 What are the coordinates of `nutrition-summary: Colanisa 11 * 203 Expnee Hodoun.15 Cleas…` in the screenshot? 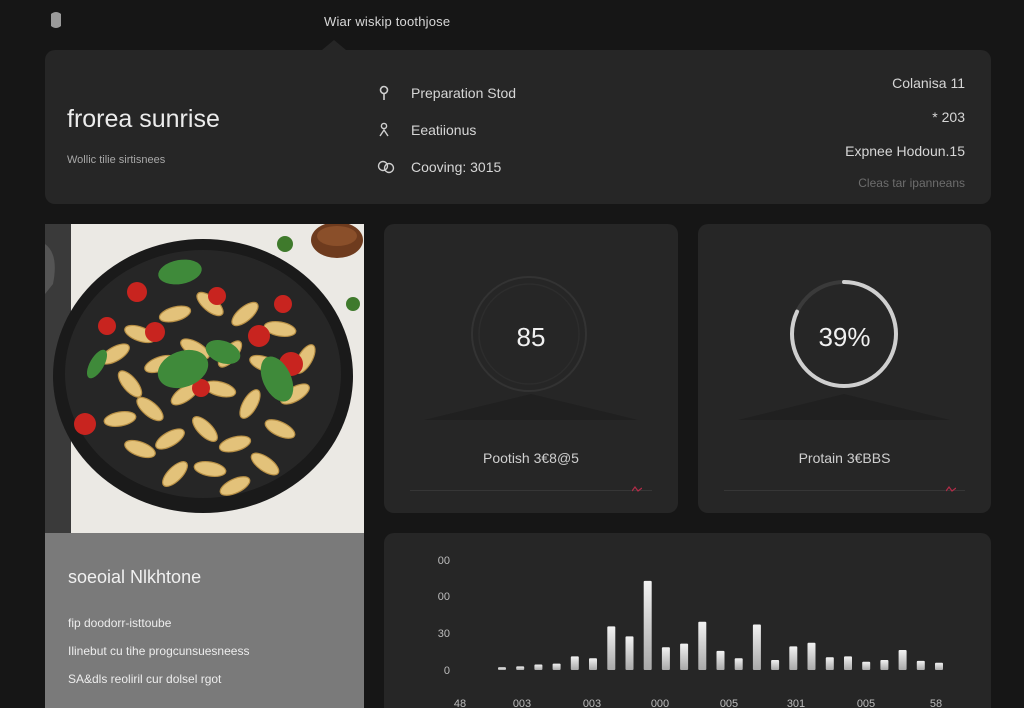 It's located at (905, 132).